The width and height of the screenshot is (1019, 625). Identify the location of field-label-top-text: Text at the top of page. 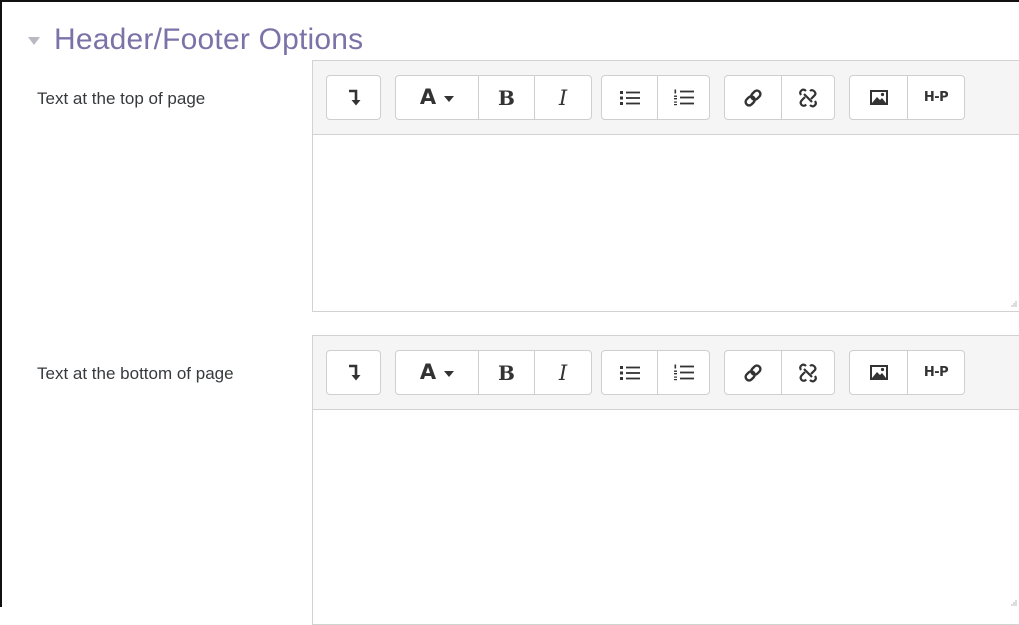
(121, 98).